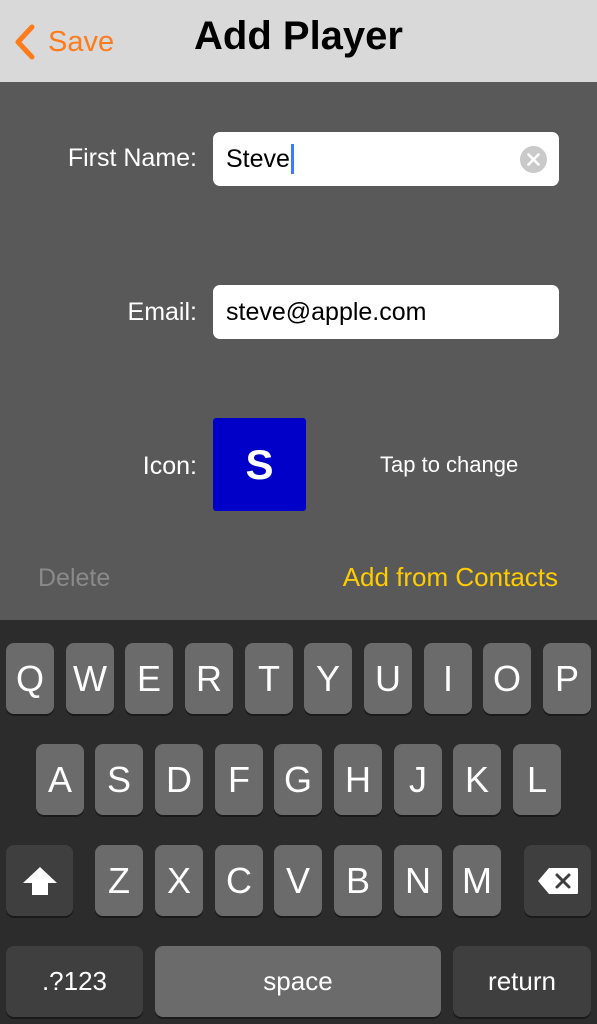 The height and width of the screenshot is (1024, 597). Describe the element at coordinates (522, 981) in the screenshot. I see `return-key: return` at that location.